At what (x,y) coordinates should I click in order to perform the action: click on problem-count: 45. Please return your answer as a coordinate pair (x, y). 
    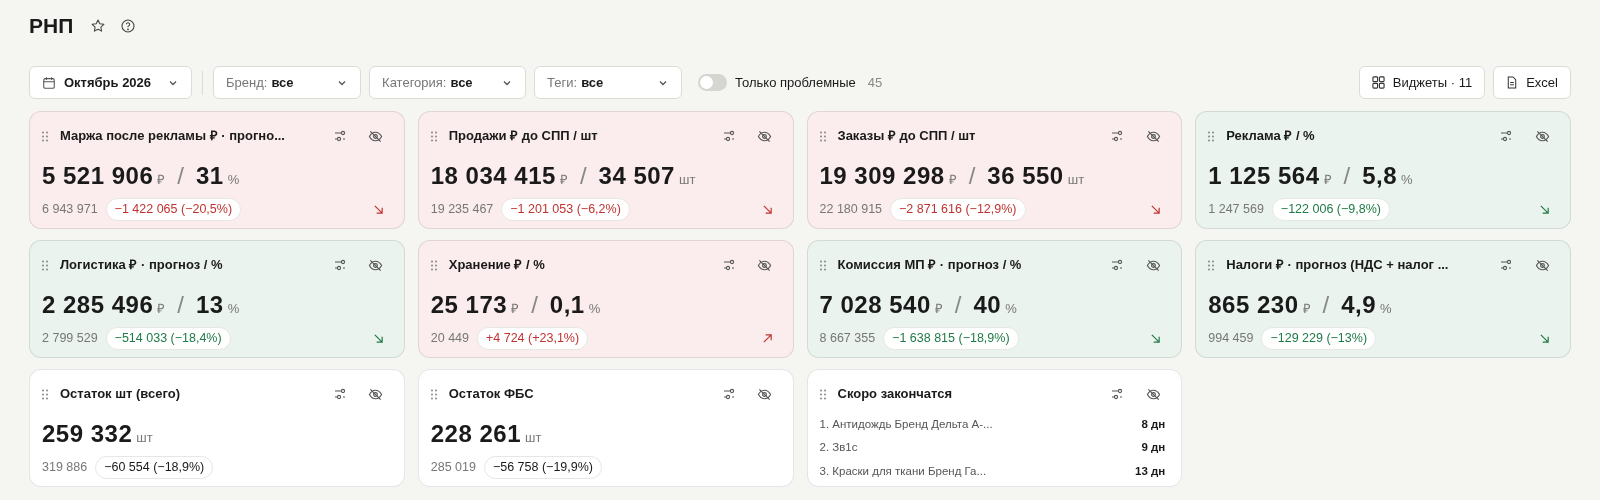
    Looking at the image, I should click on (875, 82).